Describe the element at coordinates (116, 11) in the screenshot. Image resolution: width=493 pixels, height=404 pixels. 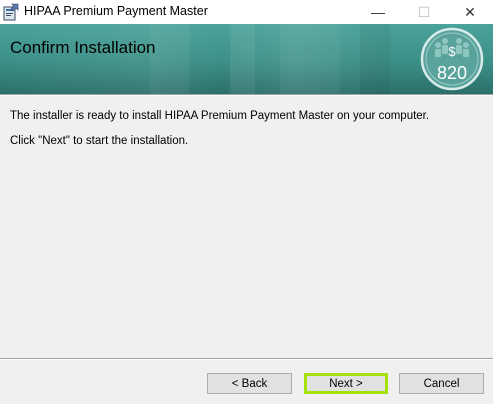
I see `window-title: HIPAA Premium Payment Master` at that location.